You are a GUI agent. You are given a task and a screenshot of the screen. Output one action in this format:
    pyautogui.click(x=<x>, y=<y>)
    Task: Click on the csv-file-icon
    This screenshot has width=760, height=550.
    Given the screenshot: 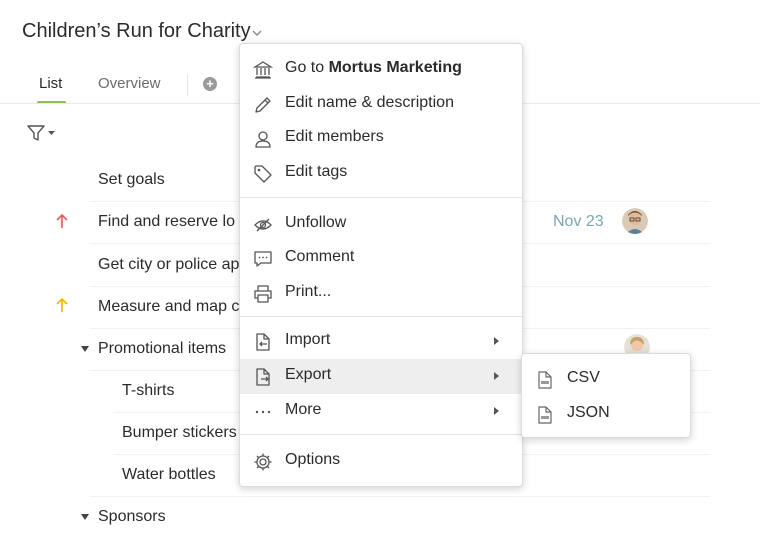 What is the action you would take?
    pyautogui.click(x=545, y=380)
    